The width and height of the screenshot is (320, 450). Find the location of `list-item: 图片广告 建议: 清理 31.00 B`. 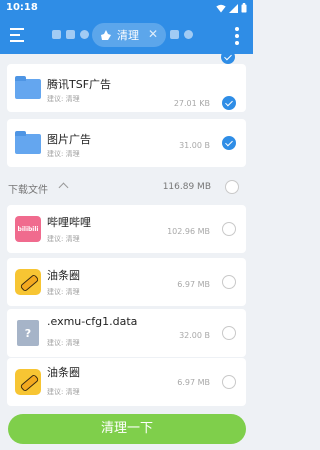

list-item: 图片广告 建议: 清理 31.00 B is located at coordinates (126, 143).